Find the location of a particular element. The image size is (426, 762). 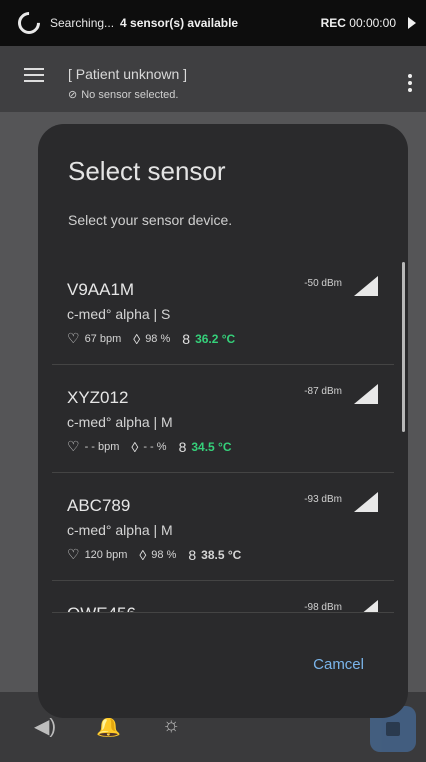

volume-icon: ◀) is located at coordinates (45, 726).